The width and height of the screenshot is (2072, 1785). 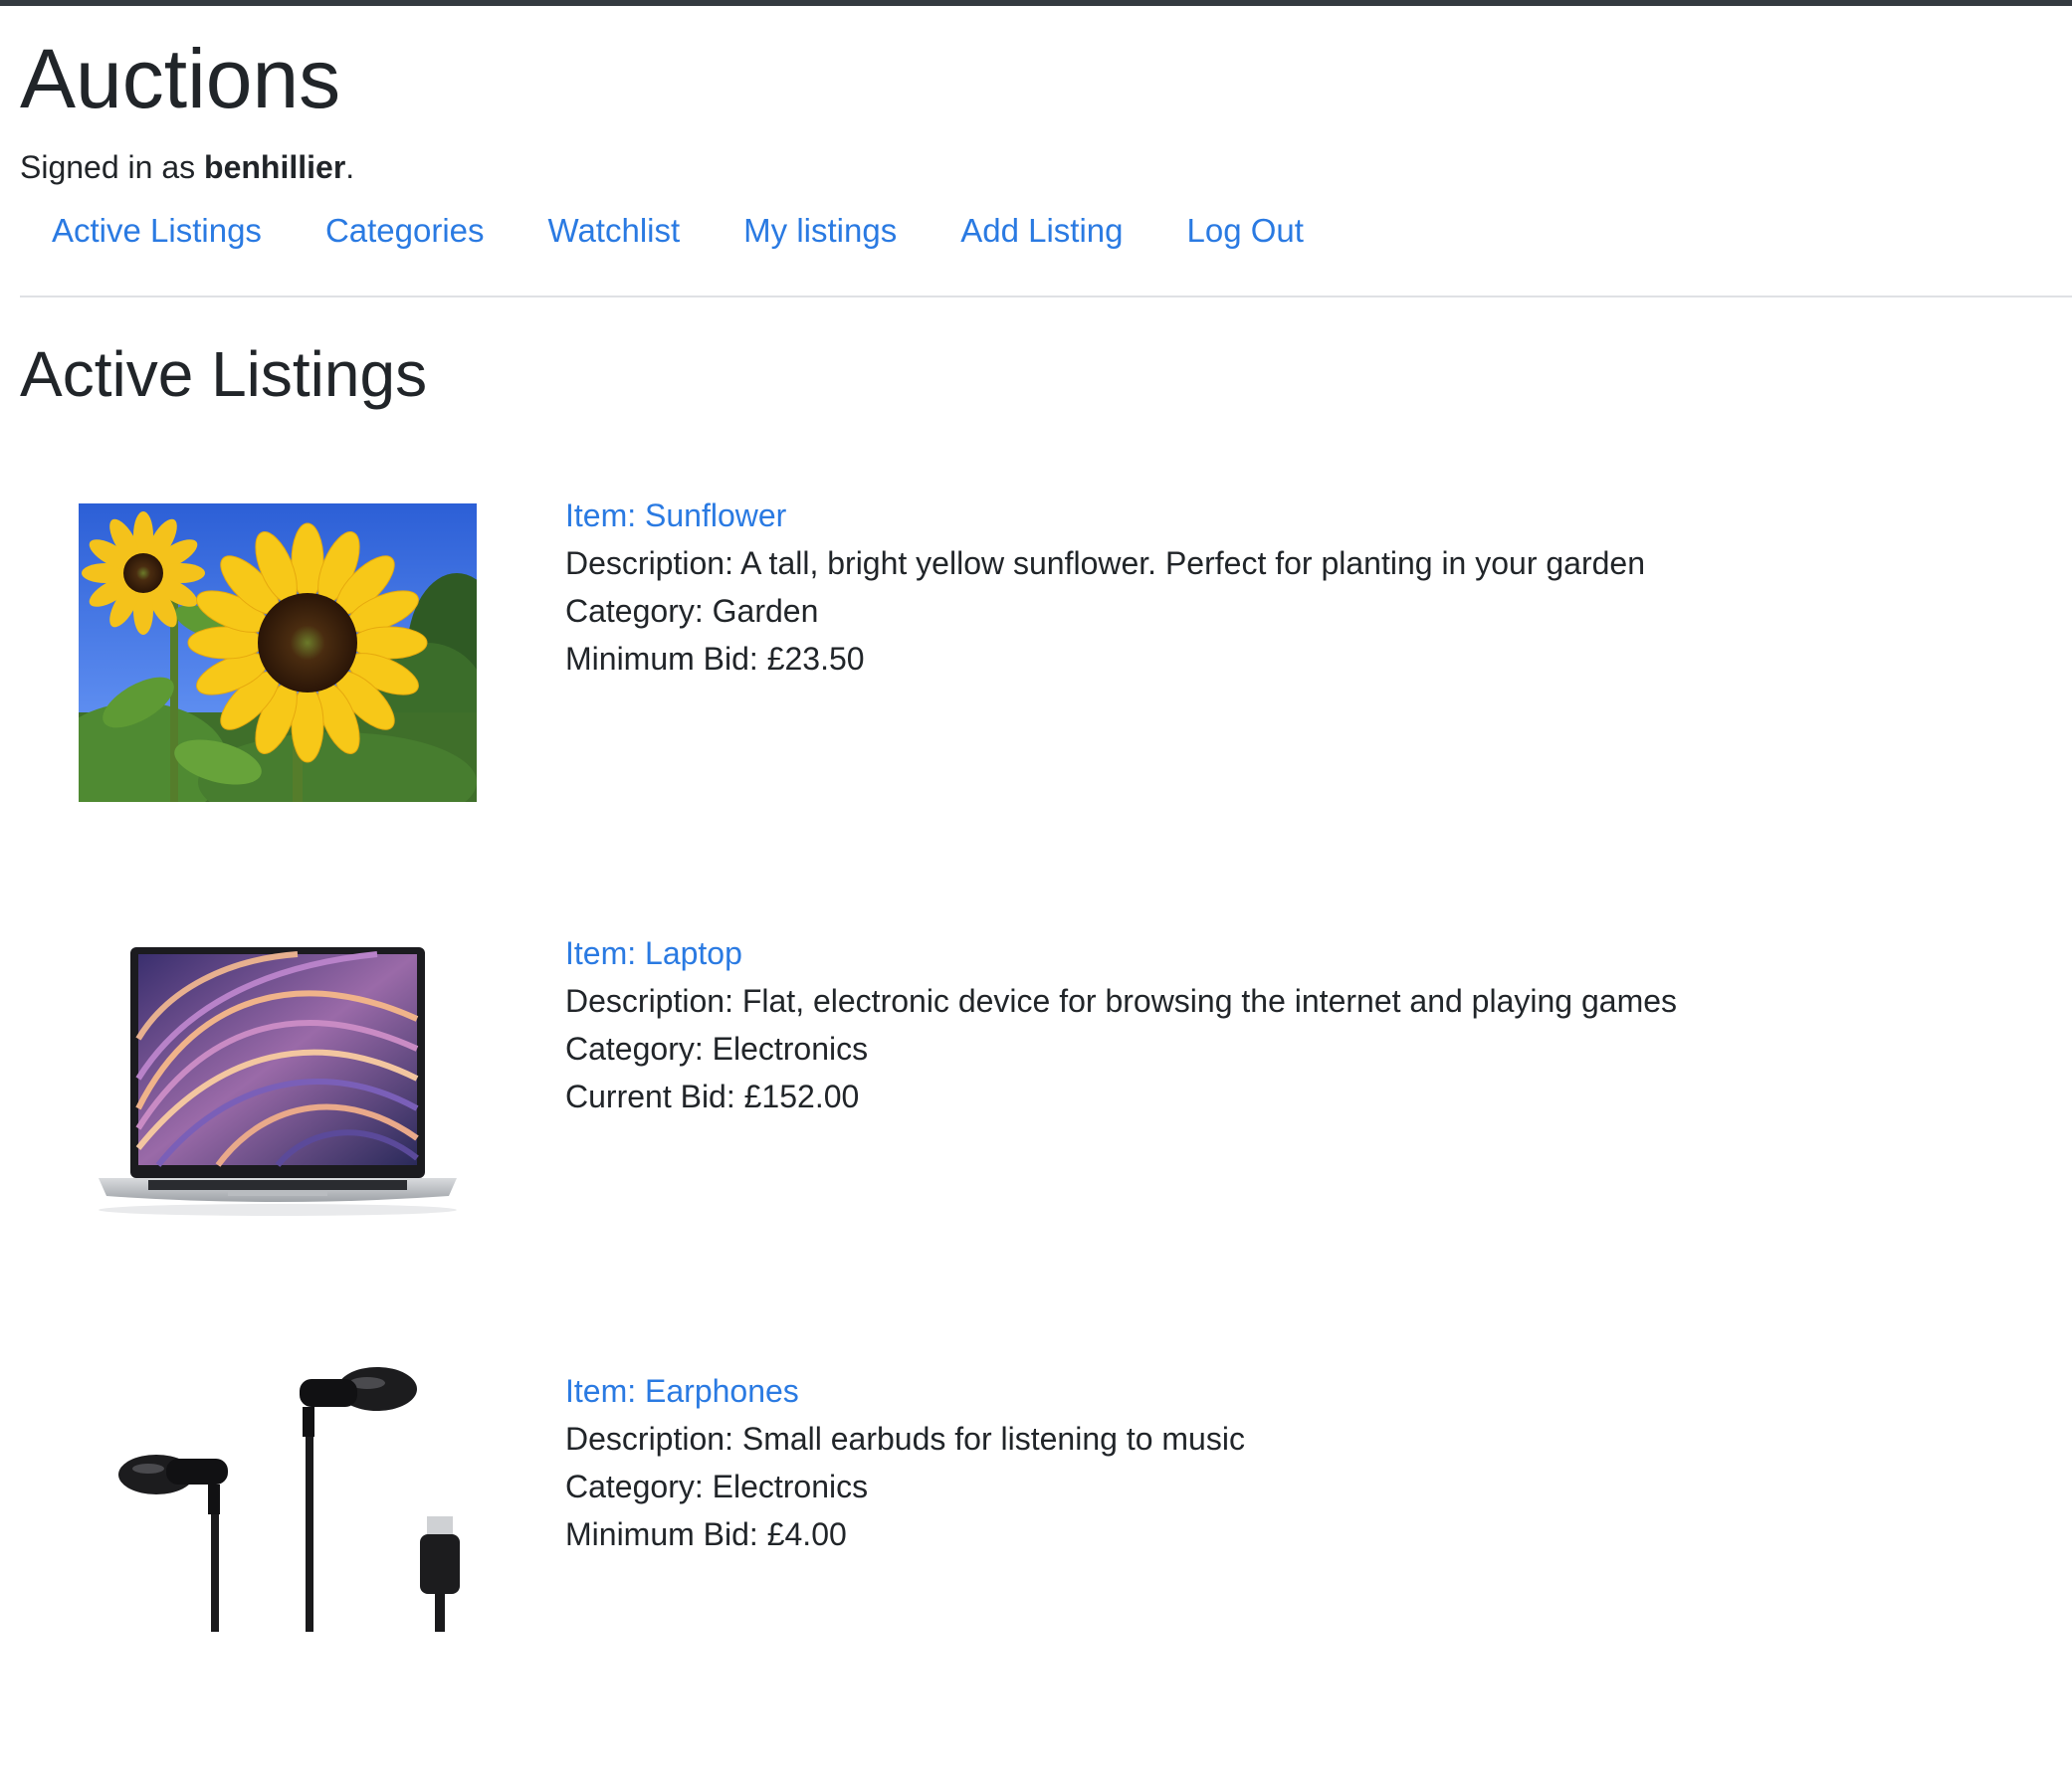 What do you see at coordinates (1244, 233) in the screenshot?
I see `nav-log-out: Log Out` at bounding box center [1244, 233].